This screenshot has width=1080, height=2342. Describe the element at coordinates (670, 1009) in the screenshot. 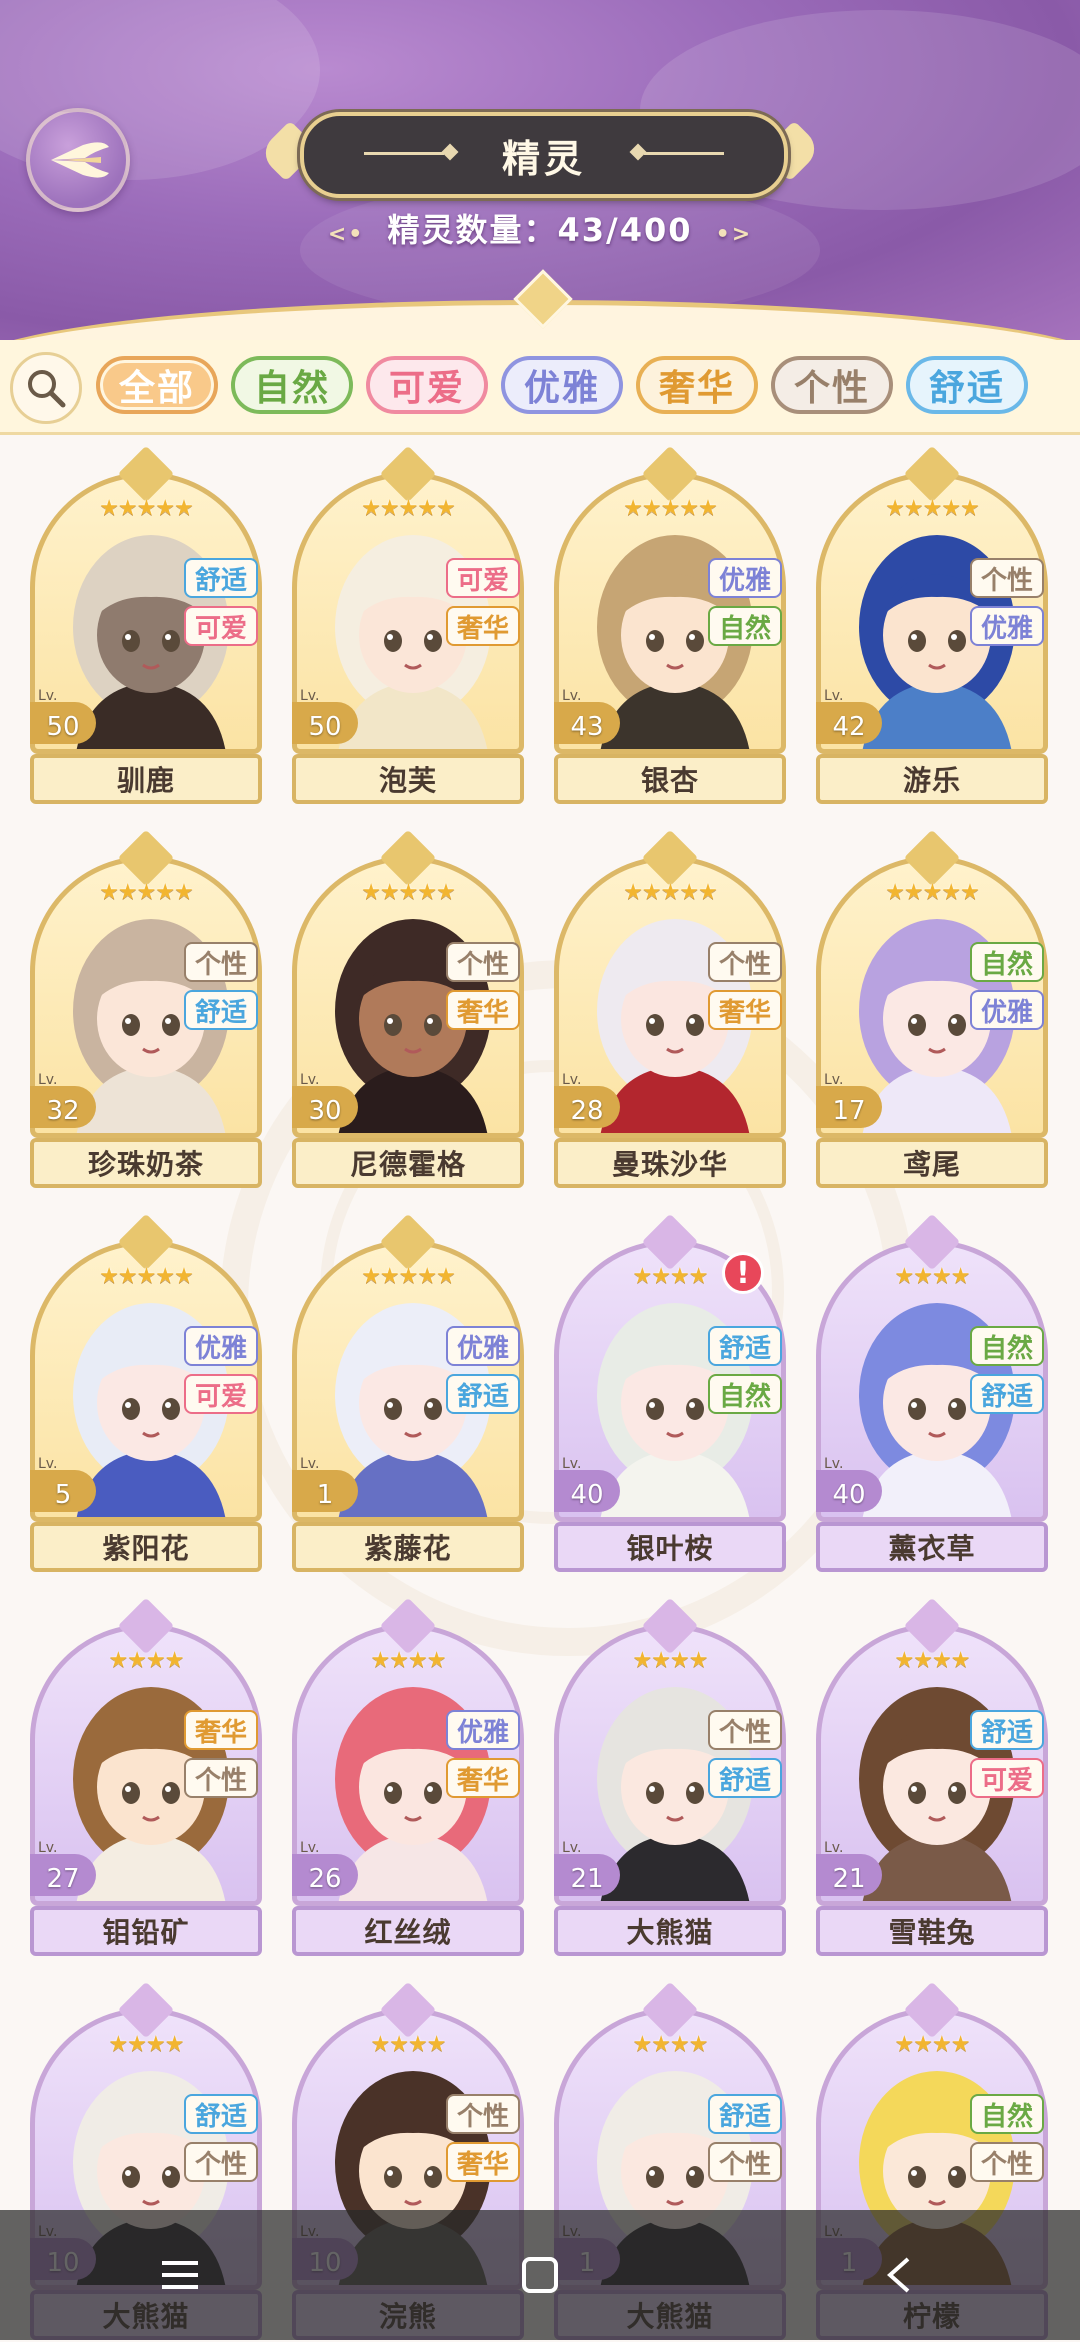

I see `spirit-card: ★★★★★ 个性 奢华 Lv. 28 曼珠沙华` at that location.